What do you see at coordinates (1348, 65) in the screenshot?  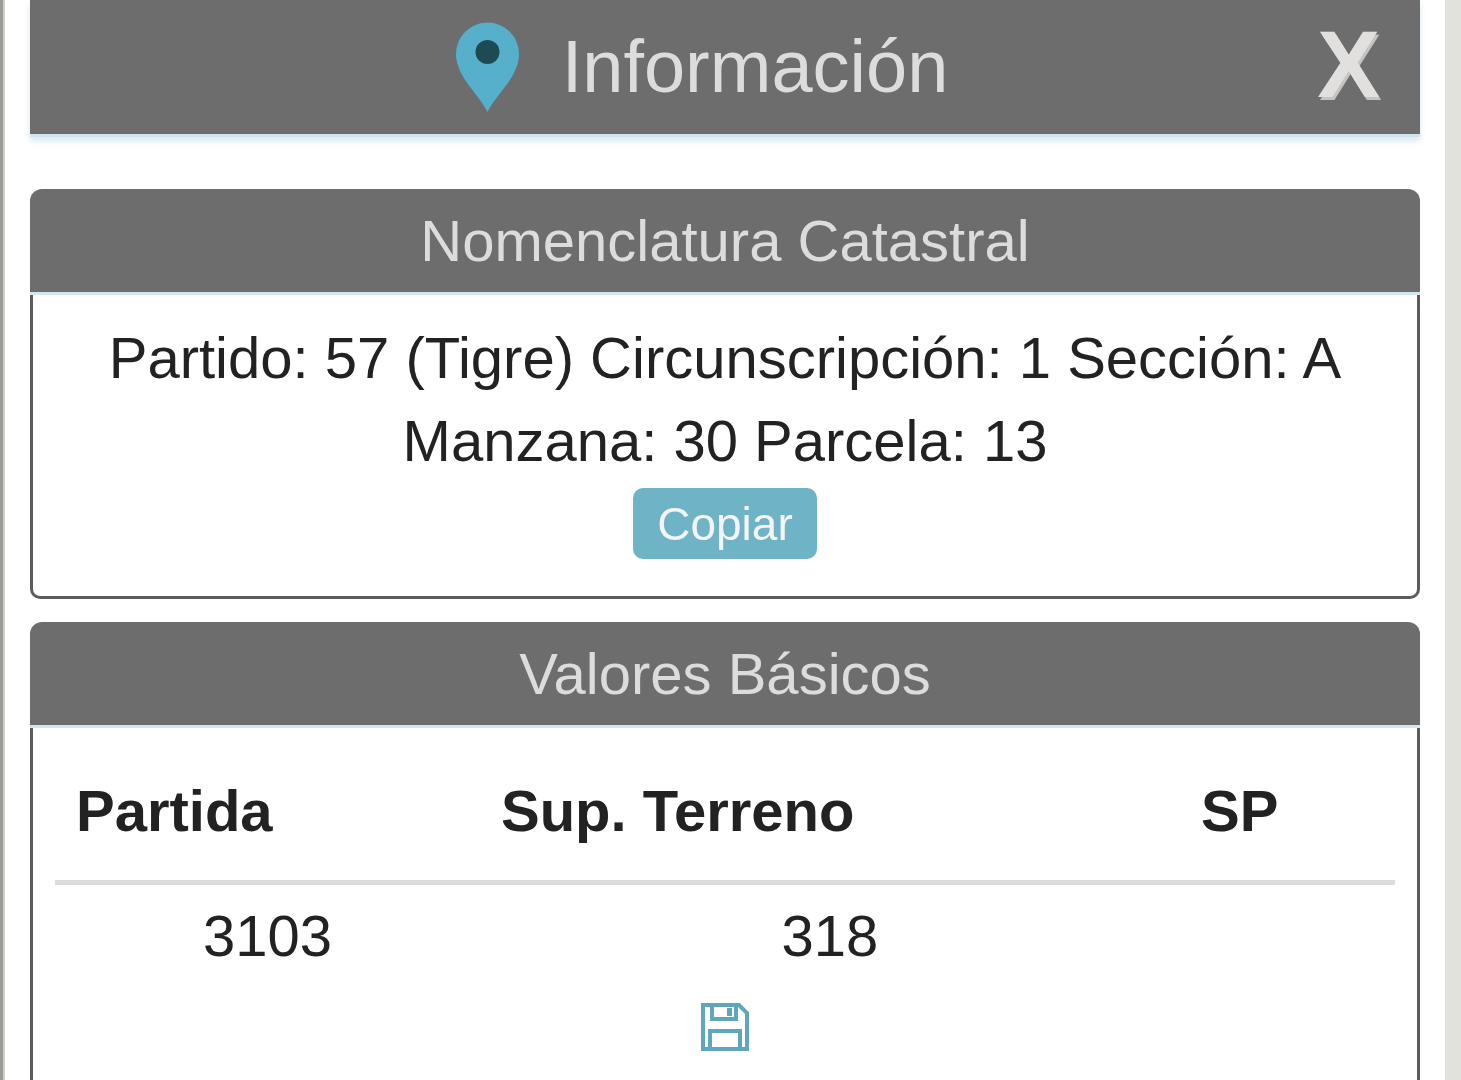 I see `close-button: X` at bounding box center [1348, 65].